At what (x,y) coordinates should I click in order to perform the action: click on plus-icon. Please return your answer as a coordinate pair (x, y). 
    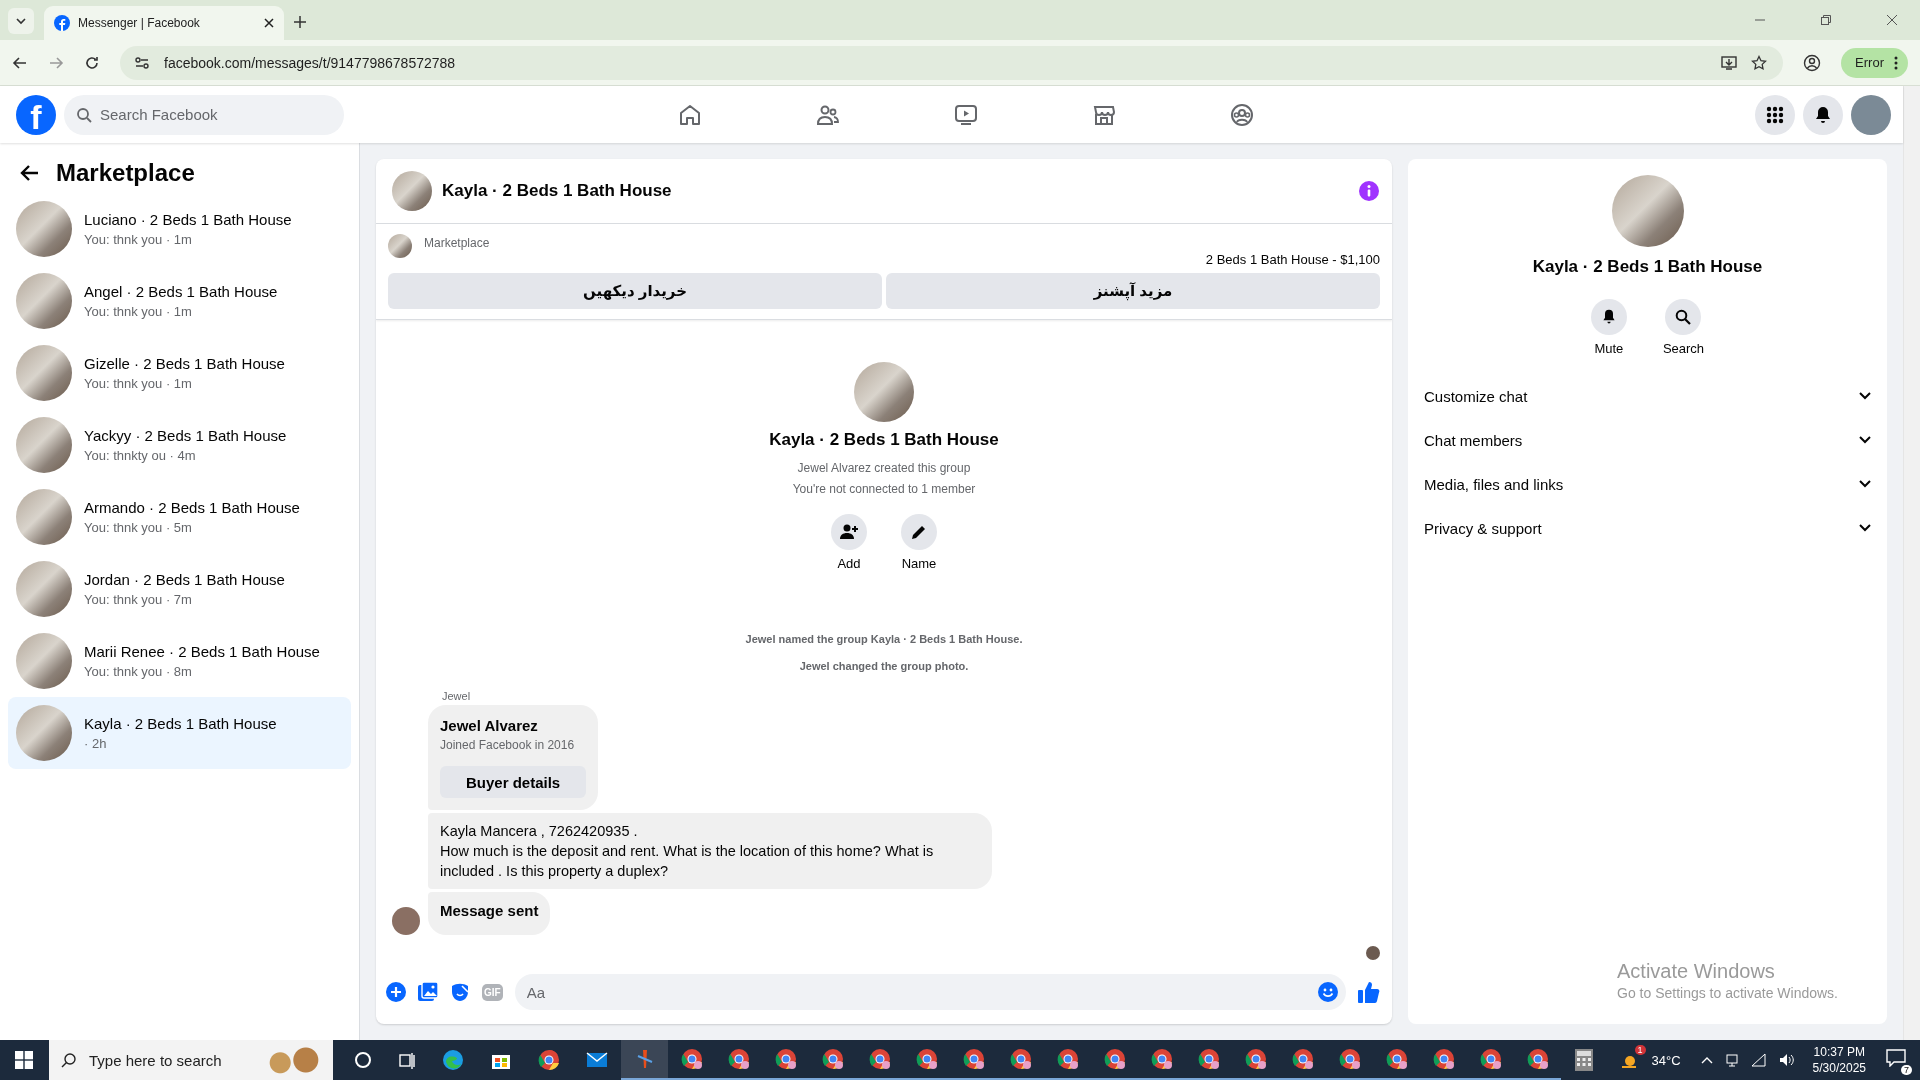
    Looking at the image, I should click on (396, 992).